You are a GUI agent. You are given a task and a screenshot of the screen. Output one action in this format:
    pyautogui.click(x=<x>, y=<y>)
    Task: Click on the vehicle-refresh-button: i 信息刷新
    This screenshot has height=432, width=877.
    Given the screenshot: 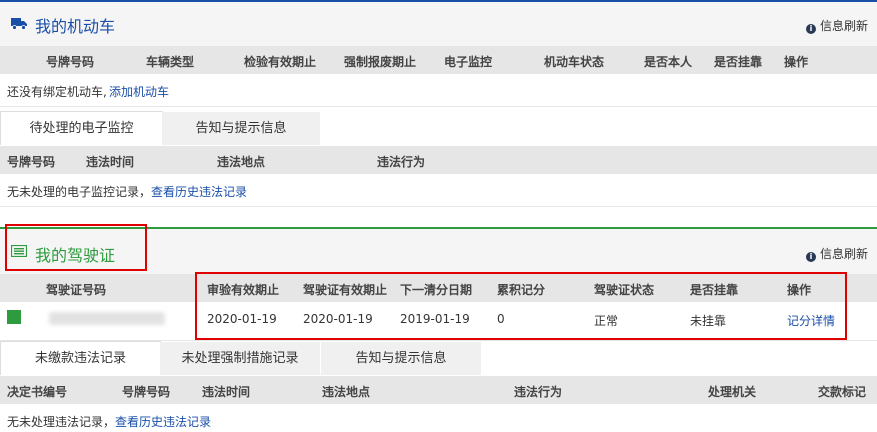 What is the action you would take?
    pyautogui.click(x=837, y=25)
    